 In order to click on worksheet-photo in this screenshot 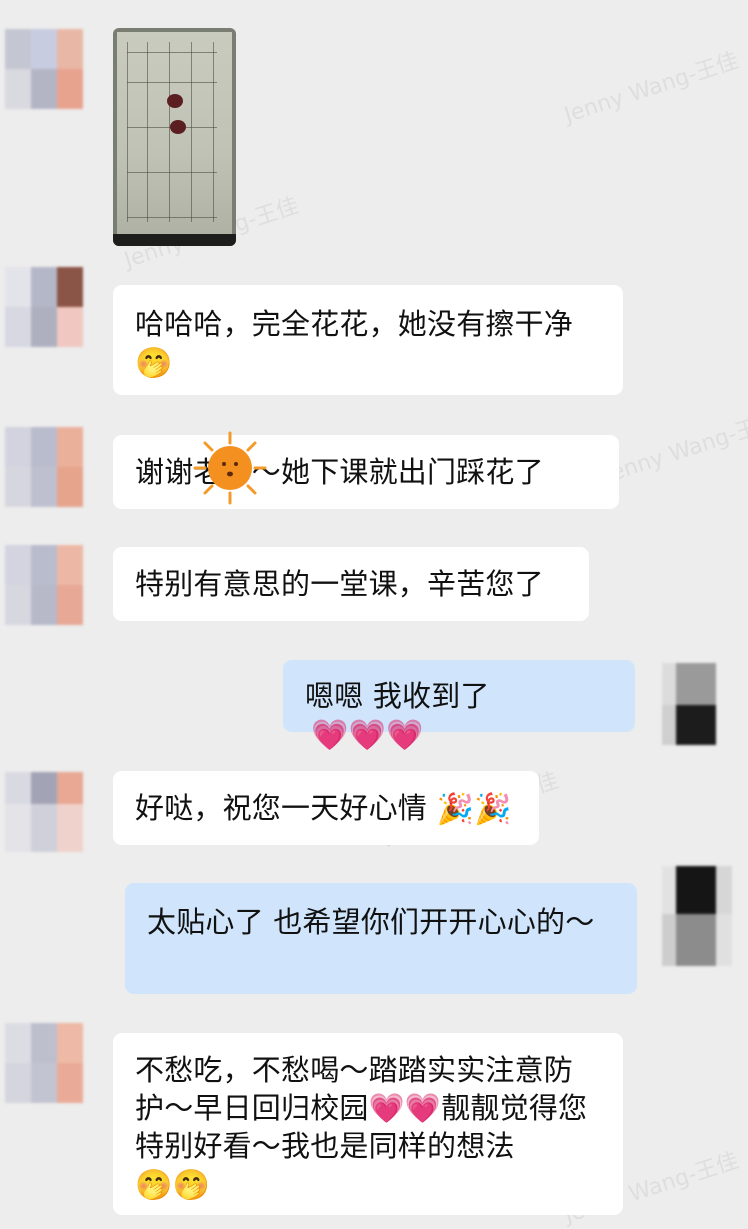, I will do `click(174, 134)`.